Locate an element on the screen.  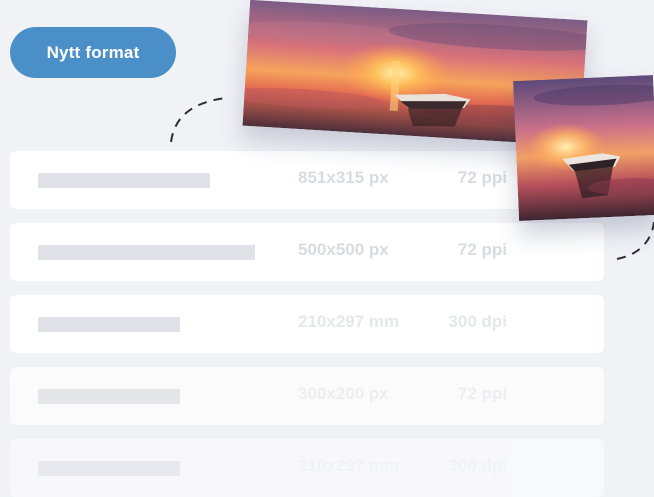
format-dimensions: 500x500 px is located at coordinates (343, 249).